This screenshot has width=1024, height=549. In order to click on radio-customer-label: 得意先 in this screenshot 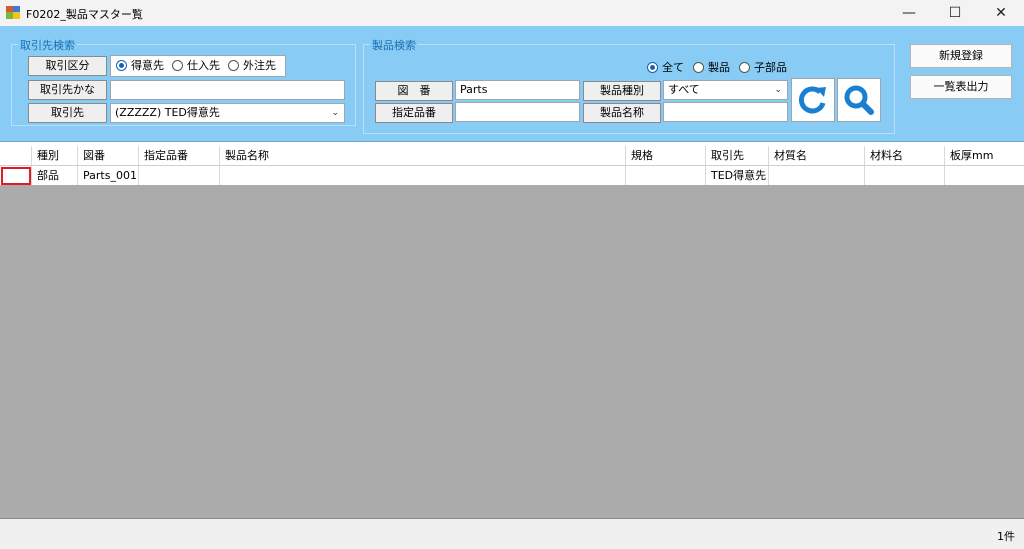, I will do `click(147, 65)`.